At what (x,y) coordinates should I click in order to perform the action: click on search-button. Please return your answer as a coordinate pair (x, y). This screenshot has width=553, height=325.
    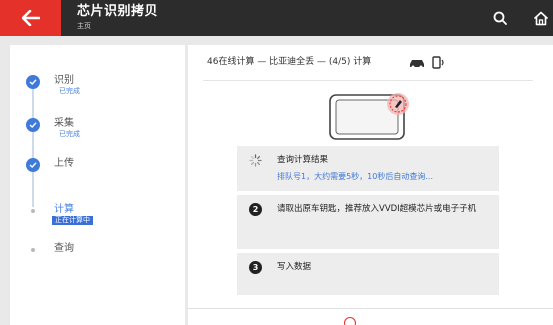
    Looking at the image, I should click on (500, 18).